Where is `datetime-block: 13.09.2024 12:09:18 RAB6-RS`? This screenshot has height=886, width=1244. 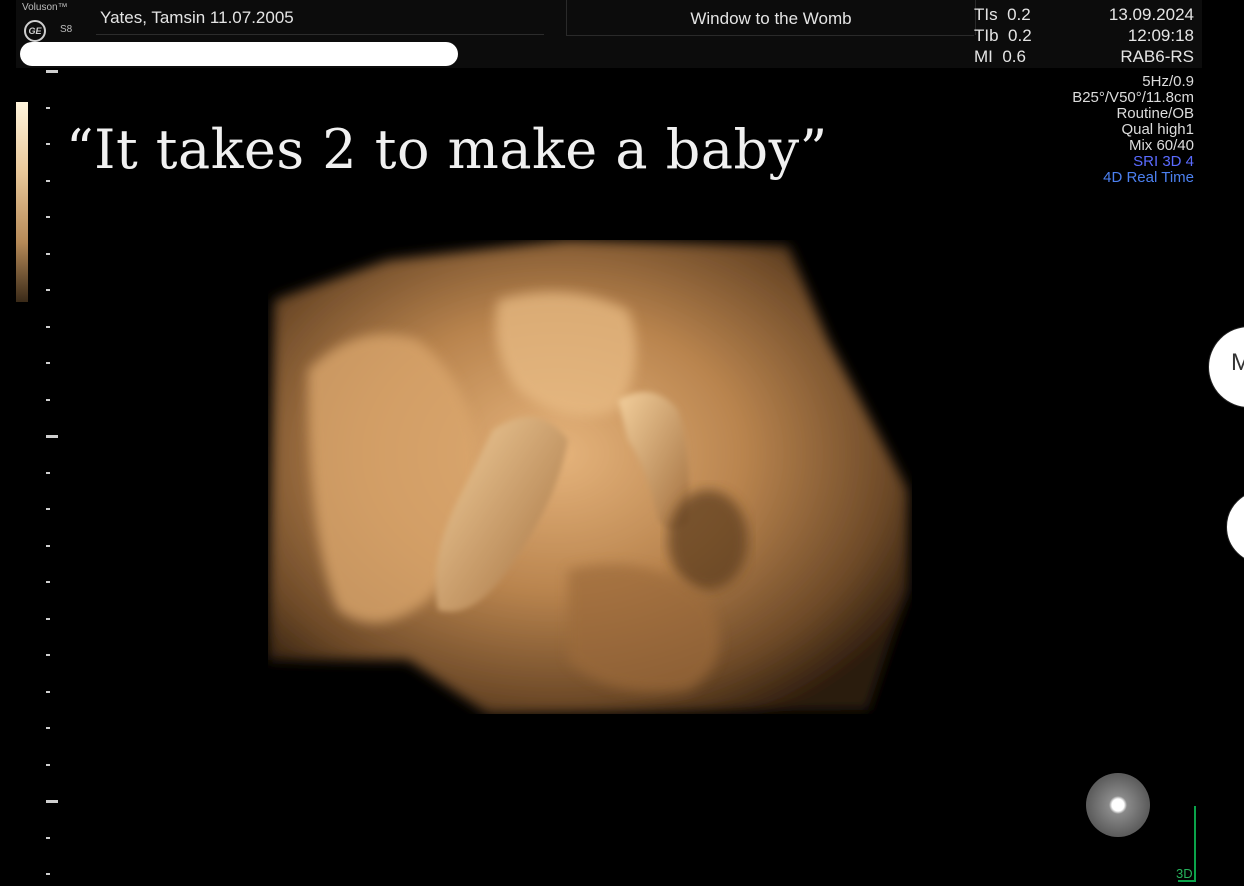 datetime-block: 13.09.2024 12:09:18 RAB6-RS is located at coordinates (1151, 35).